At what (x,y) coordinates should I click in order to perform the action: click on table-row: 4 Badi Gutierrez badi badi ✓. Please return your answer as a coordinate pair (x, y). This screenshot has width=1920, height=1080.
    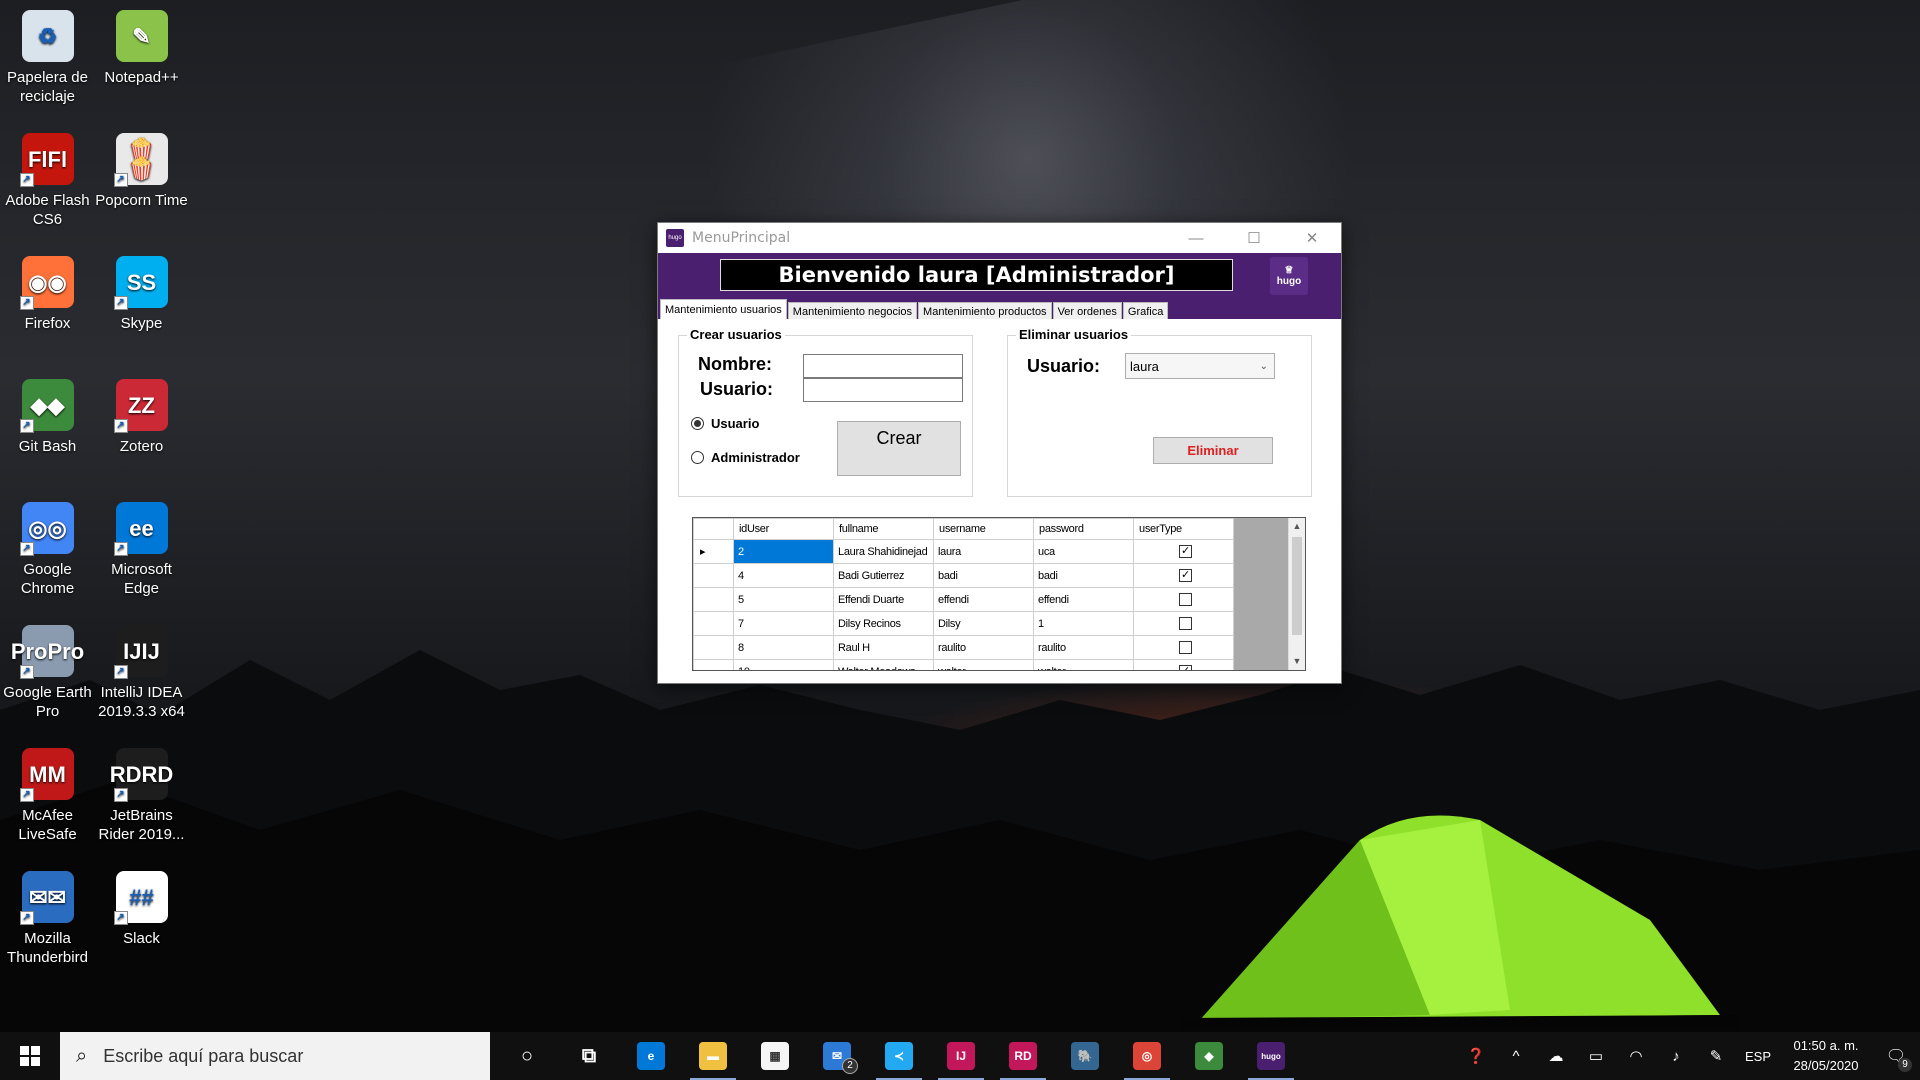
    Looking at the image, I should click on (963, 575).